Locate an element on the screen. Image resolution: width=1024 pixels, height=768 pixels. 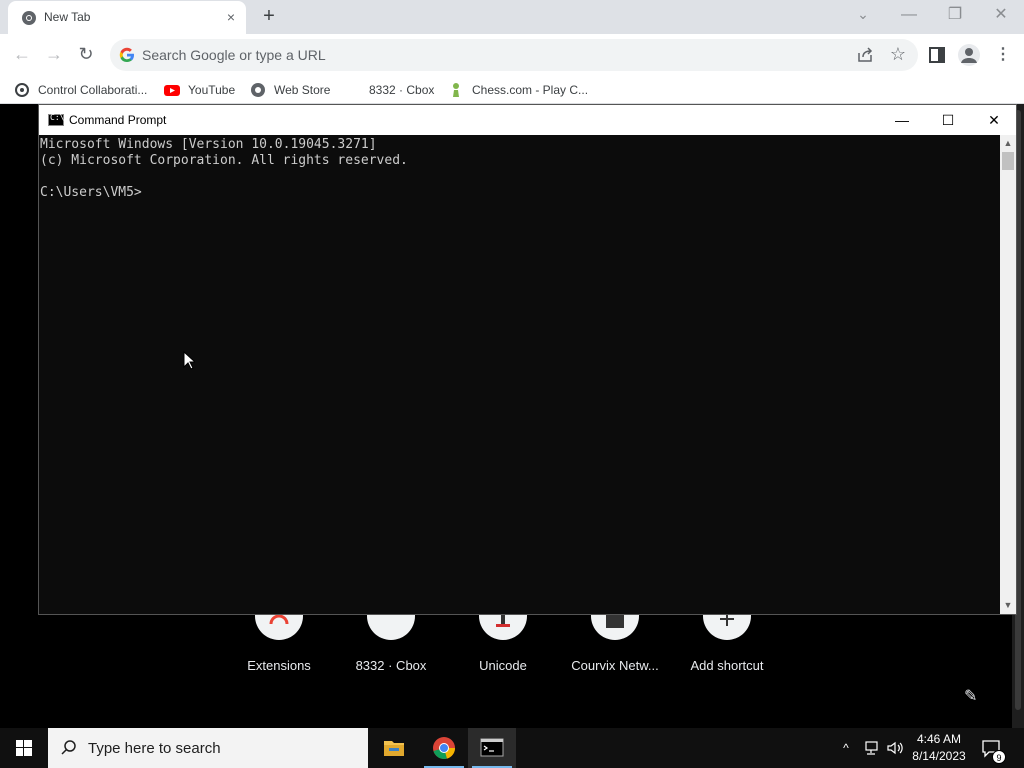
person-icon is located at coordinates (969, 55).